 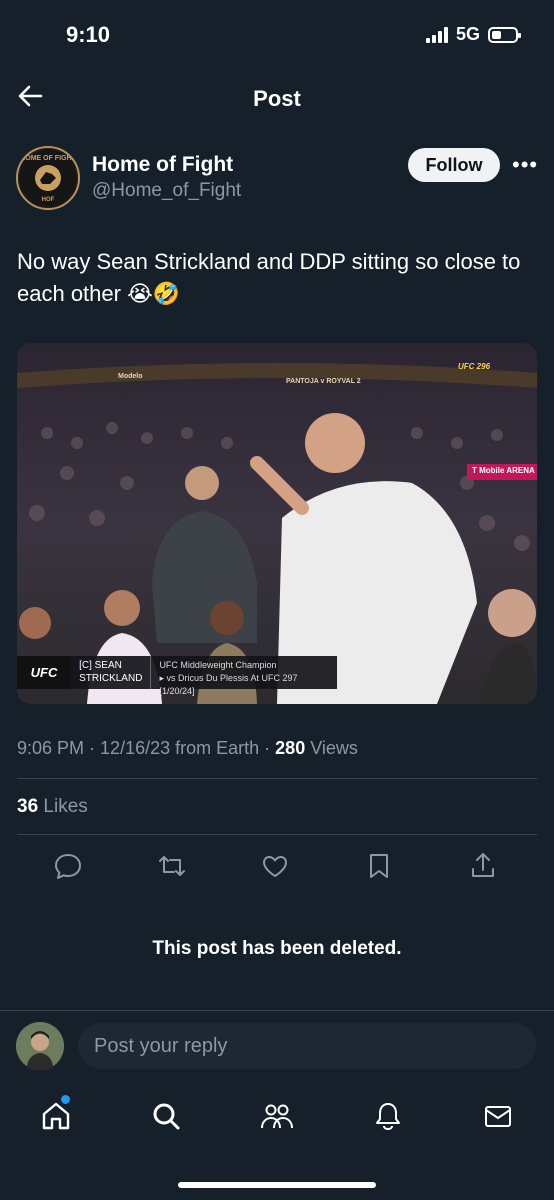 What do you see at coordinates (48, 158) in the screenshot?
I see `svg-text: HOME OF FIGHT` at bounding box center [48, 158].